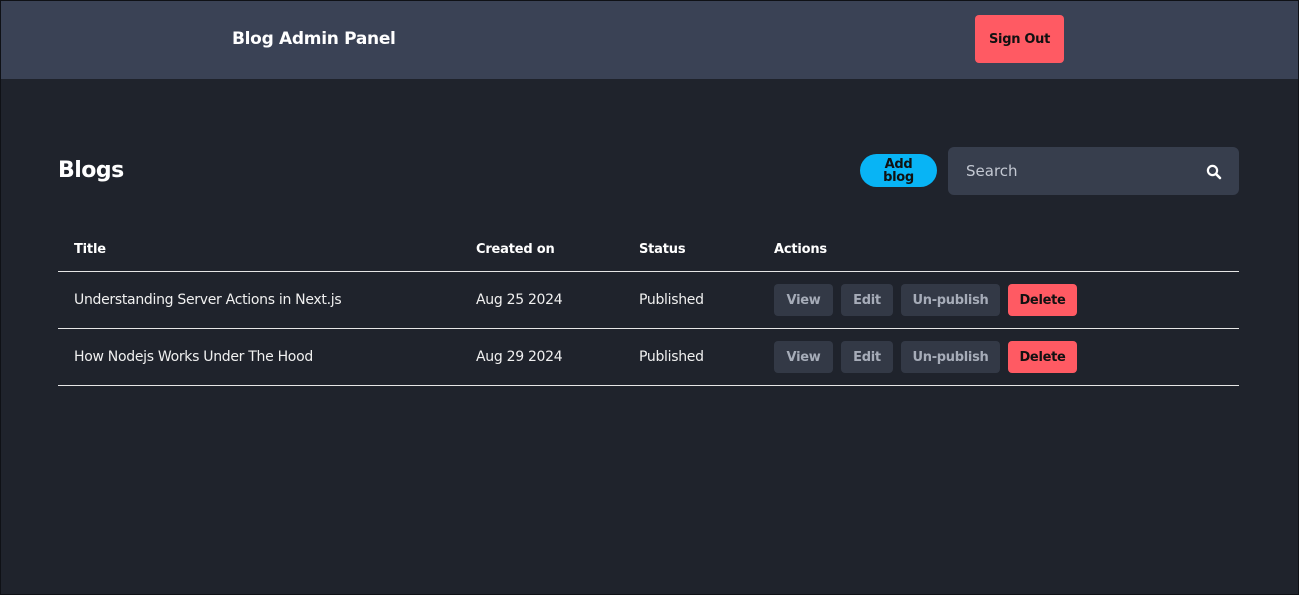  Describe the element at coordinates (193, 357) in the screenshot. I see `blog-title-cell: How Nodejs Works Under The Hood` at that location.